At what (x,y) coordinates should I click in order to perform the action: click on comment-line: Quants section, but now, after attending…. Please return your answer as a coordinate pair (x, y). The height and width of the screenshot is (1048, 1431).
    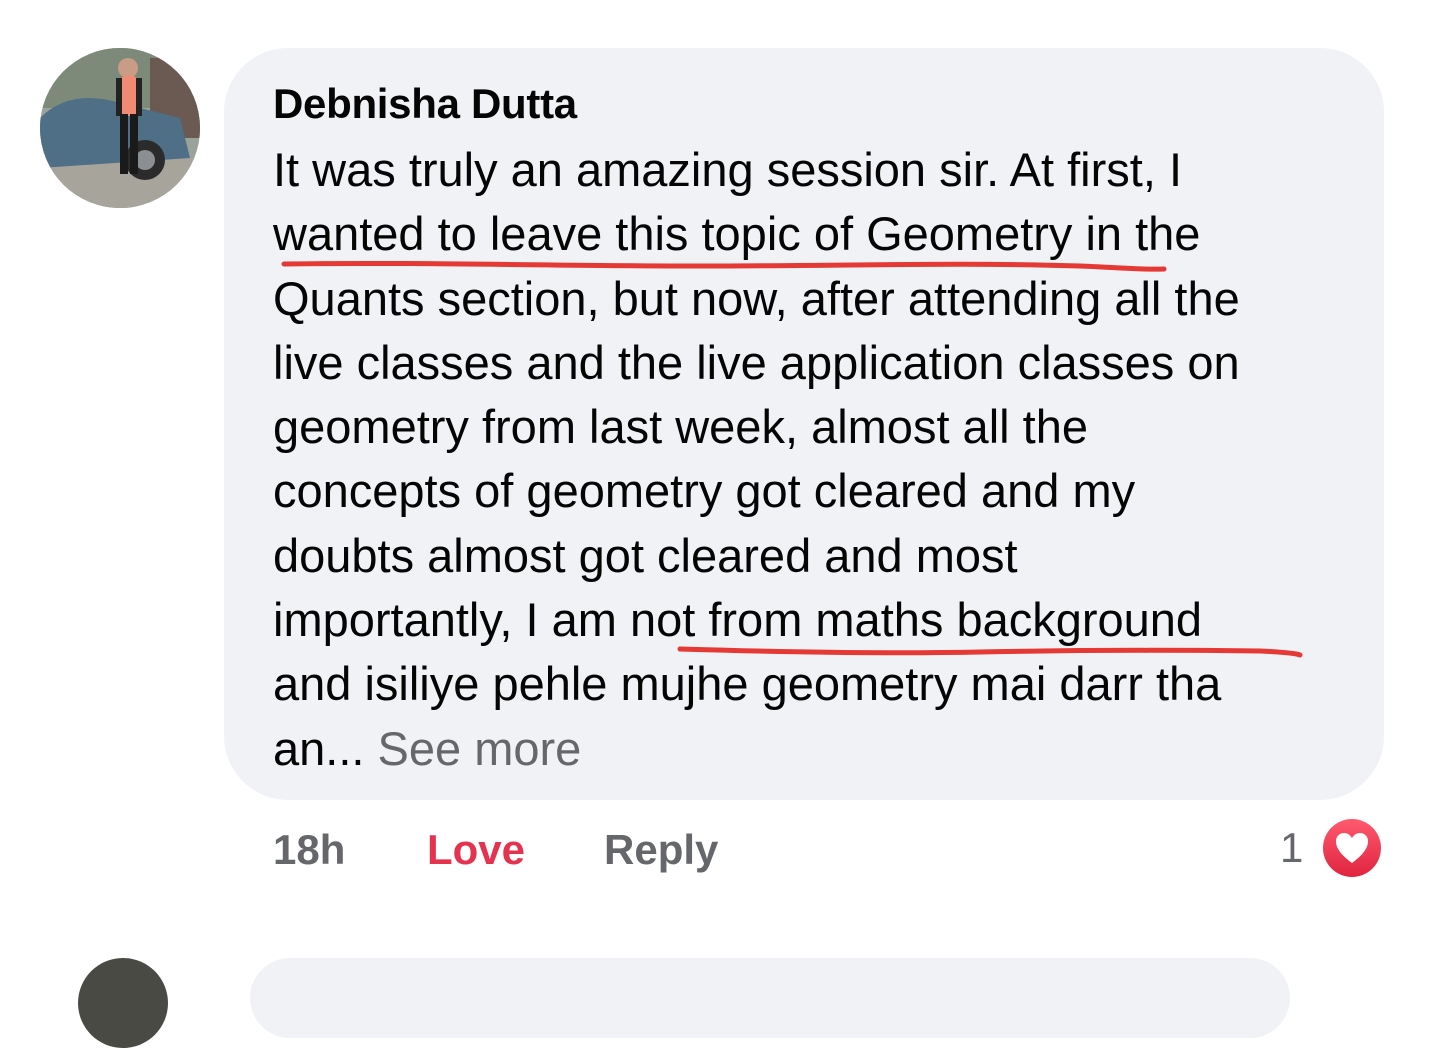
    Looking at the image, I should click on (756, 298).